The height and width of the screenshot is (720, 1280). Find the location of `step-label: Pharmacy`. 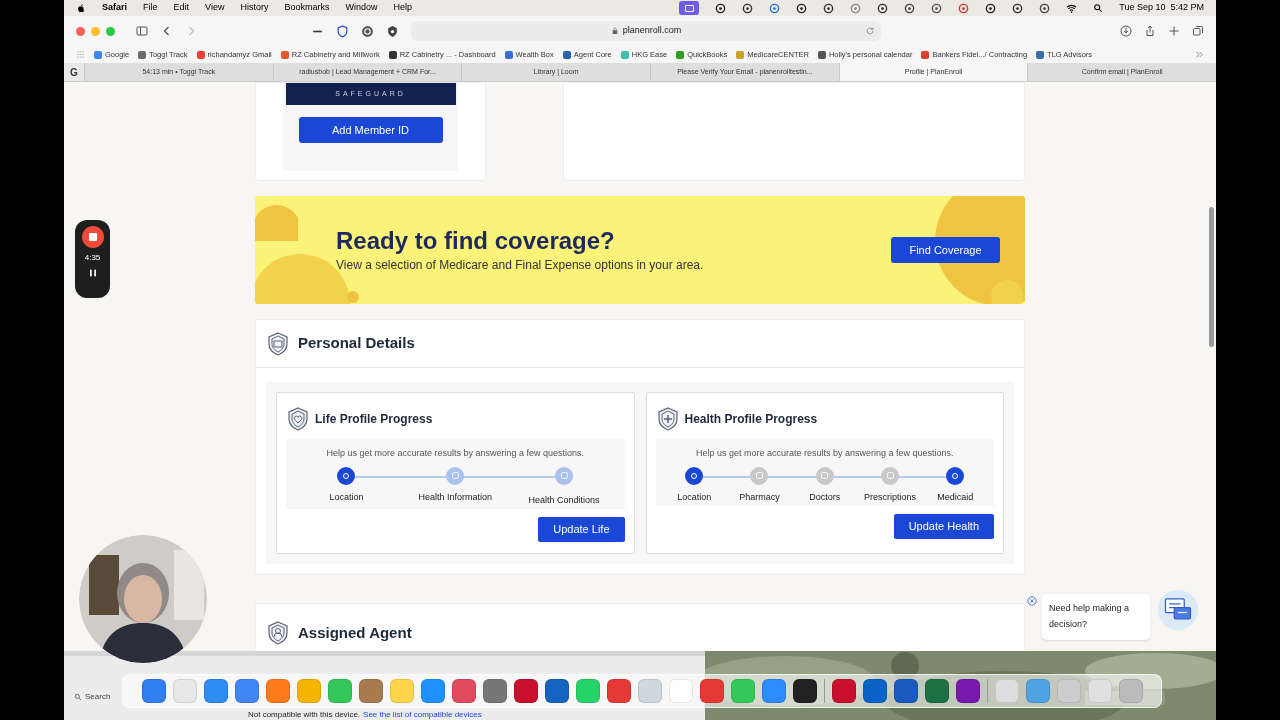

step-label: Pharmacy is located at coordinates (759, 497).